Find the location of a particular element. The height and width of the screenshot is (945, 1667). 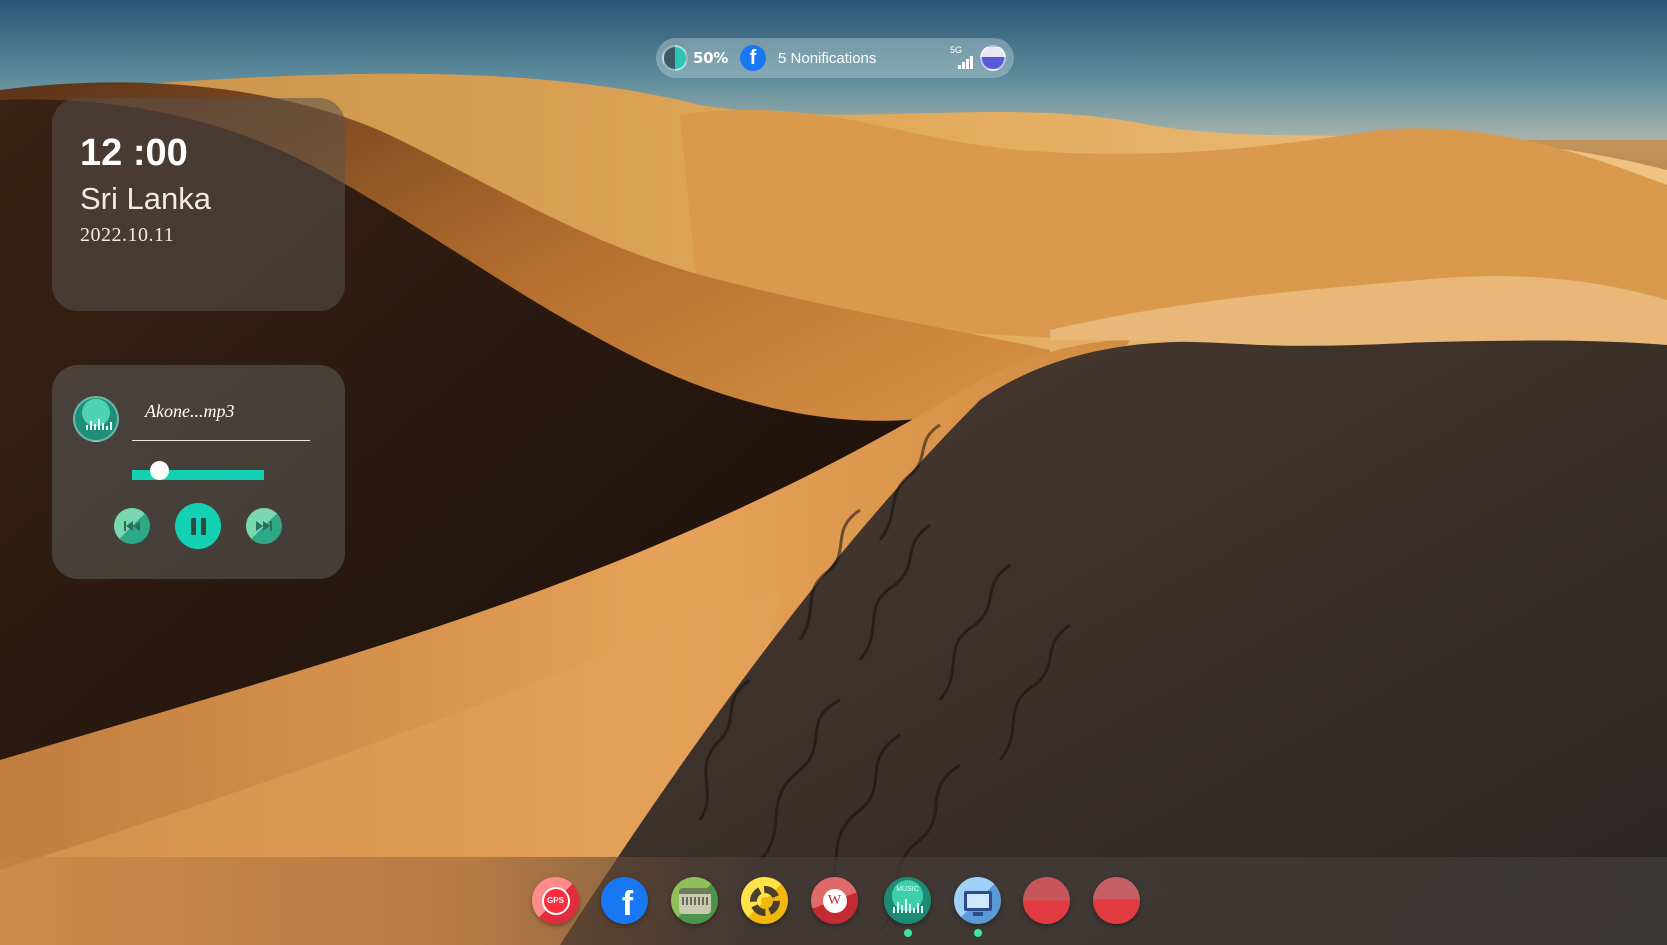

word-icon: W is located at coordinates (834, 900).